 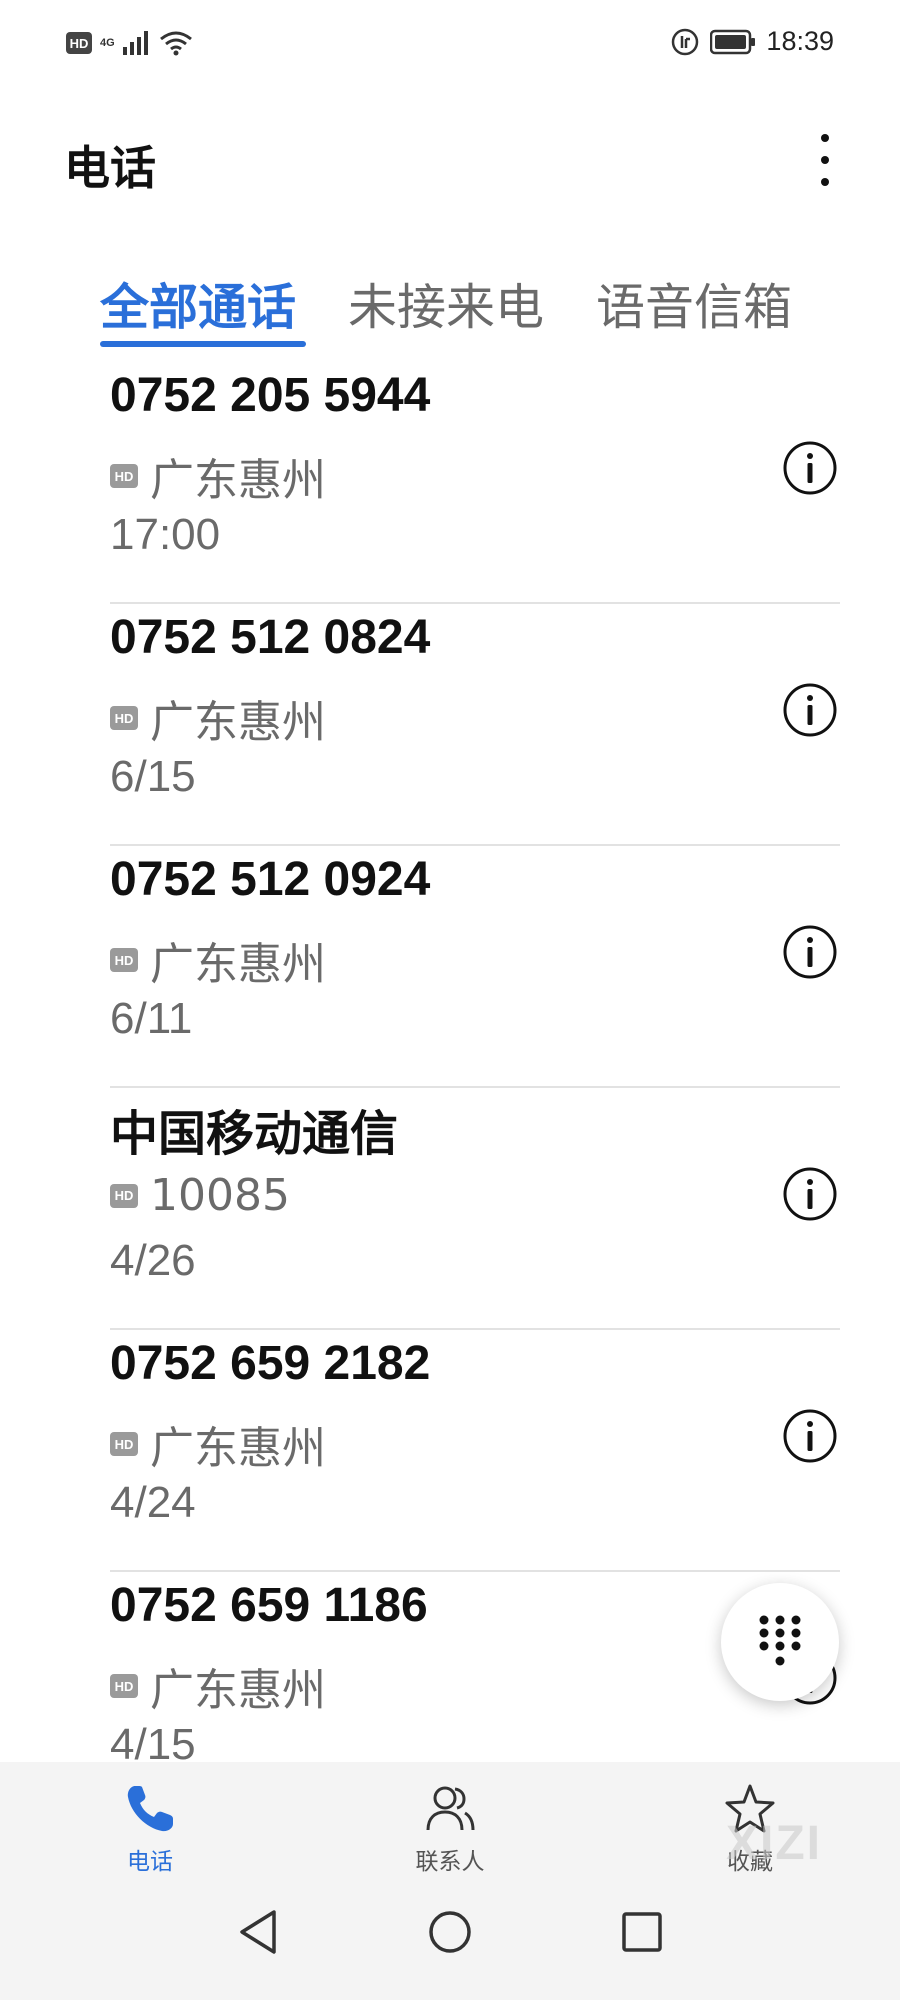 What do you see at coordinates (254, 1134) in the screenshot?
I see `caller-name: 中国移动通信` at bounding box center [254, 1134].